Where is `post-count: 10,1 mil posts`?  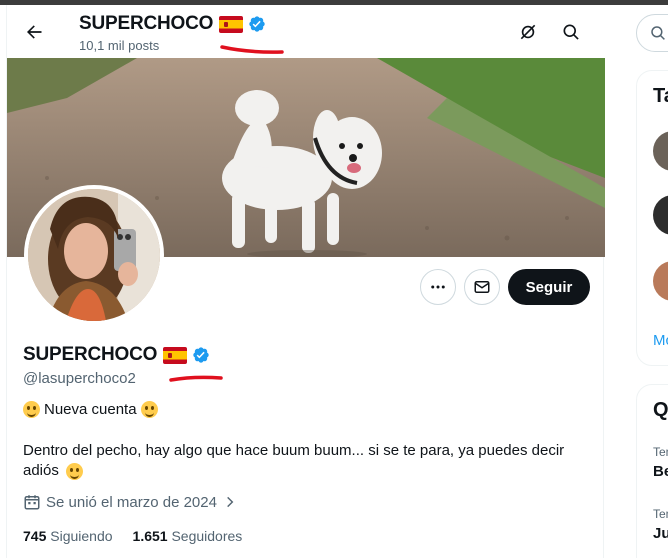
post-count: 10,1 mil posts is located at coordinates (119, 45).